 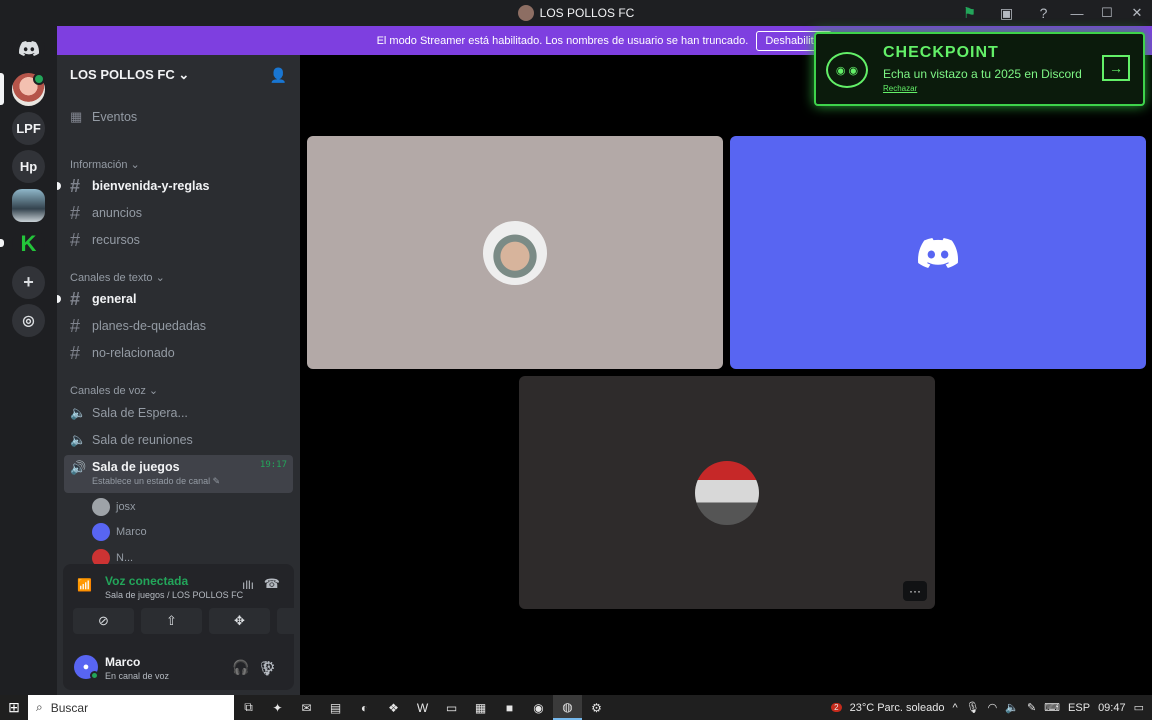 What do you see at coordinates (1112, 708) in the screenshot?
I see `clock: 09:47` at bounding box center [1112, 708].